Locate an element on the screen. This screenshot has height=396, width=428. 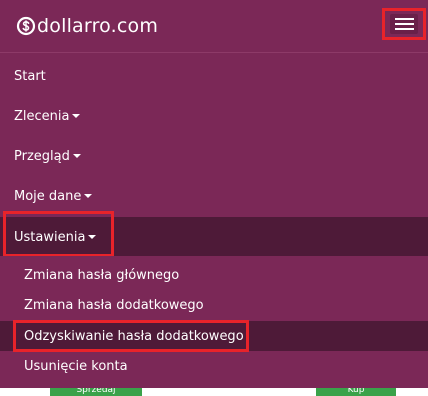
brand-logo: dollarro.com is located at coordinates (87, 26).